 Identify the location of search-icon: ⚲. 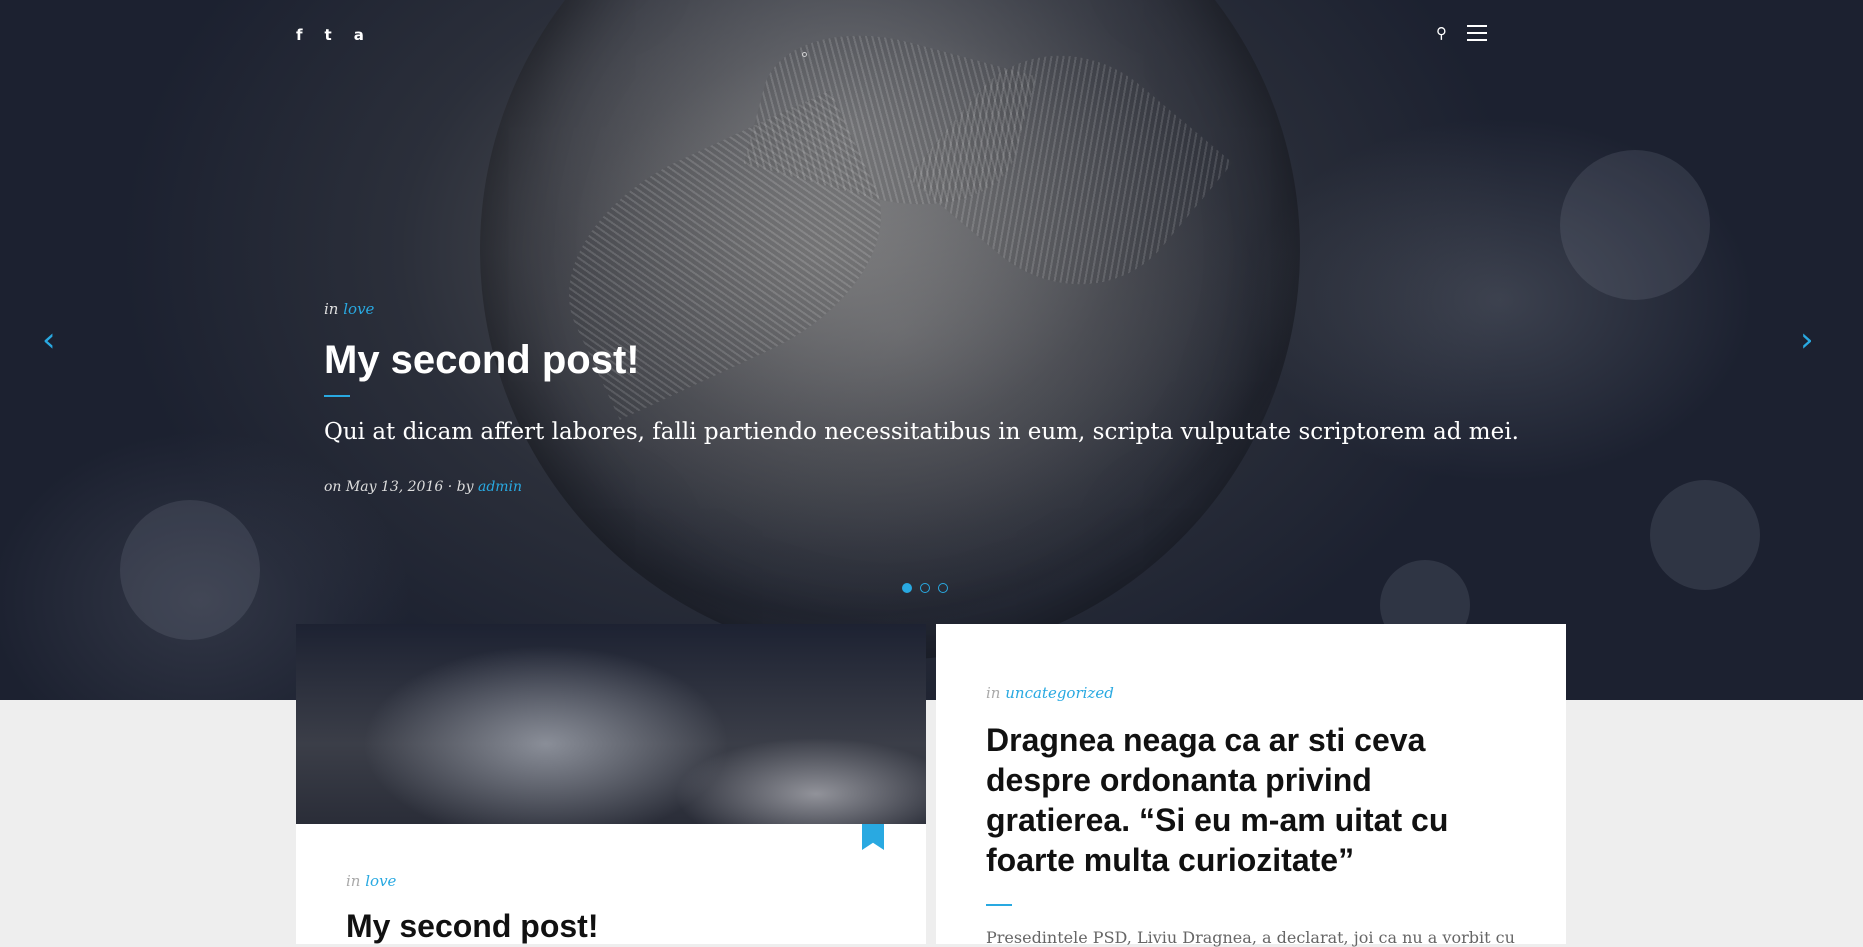
(1441, 33).